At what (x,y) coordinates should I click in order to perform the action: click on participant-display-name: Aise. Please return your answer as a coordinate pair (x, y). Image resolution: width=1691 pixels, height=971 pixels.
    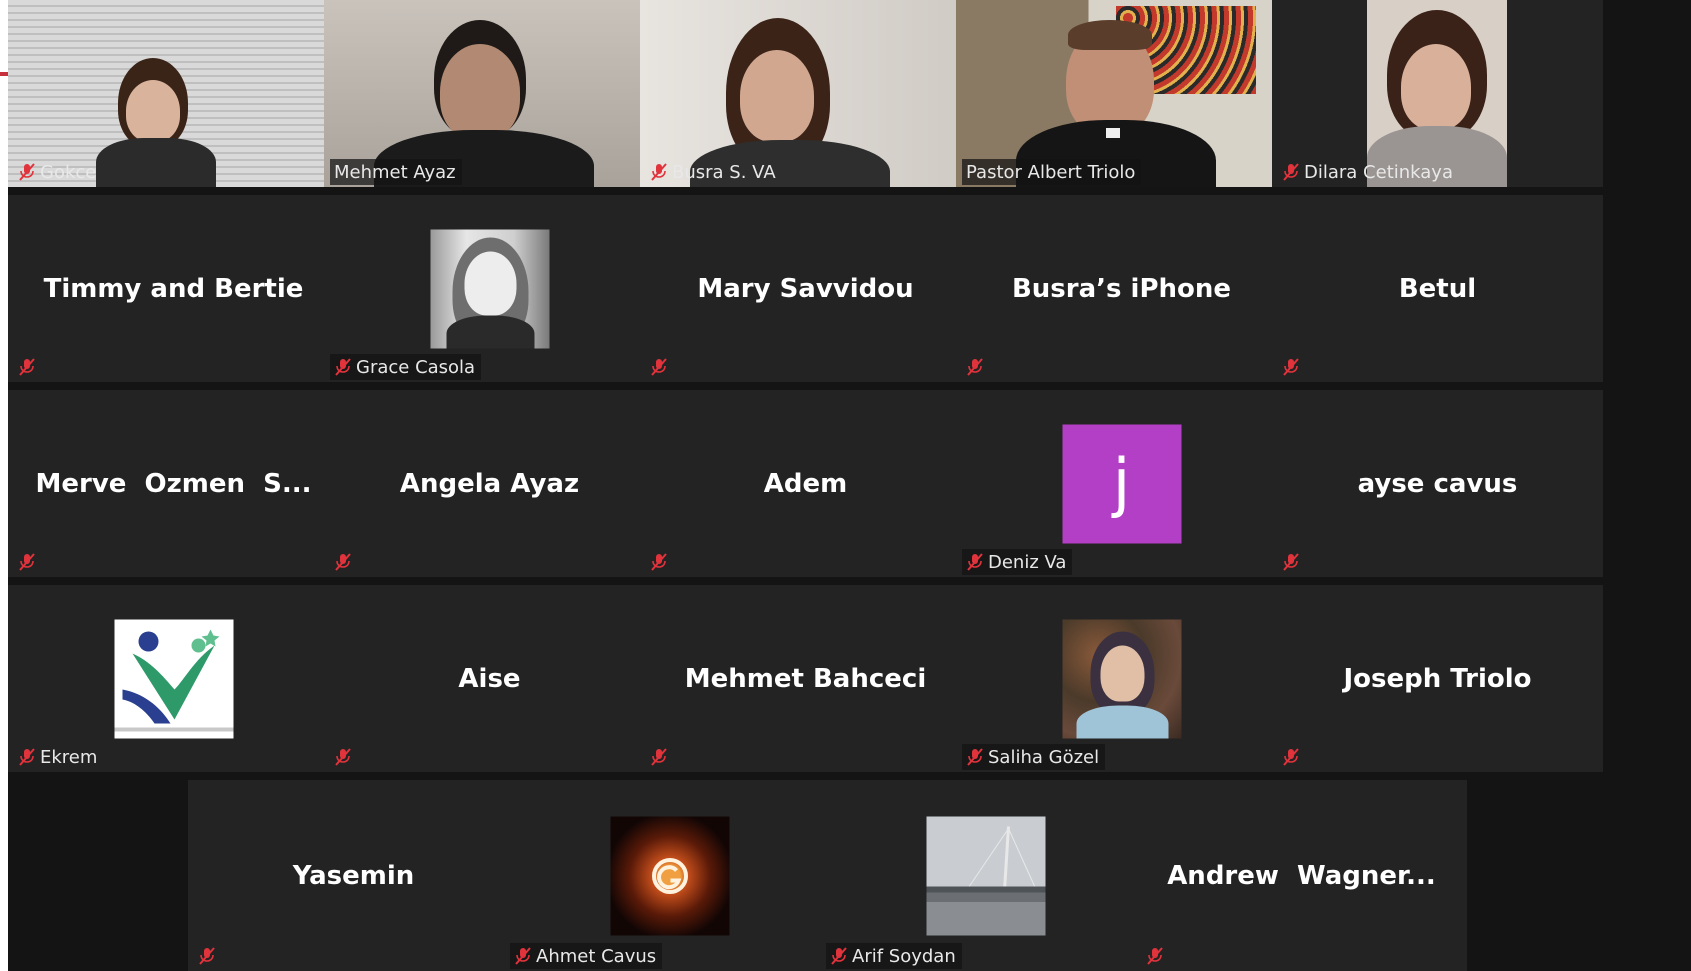
    Looking at the image, I should click on (489, 678).